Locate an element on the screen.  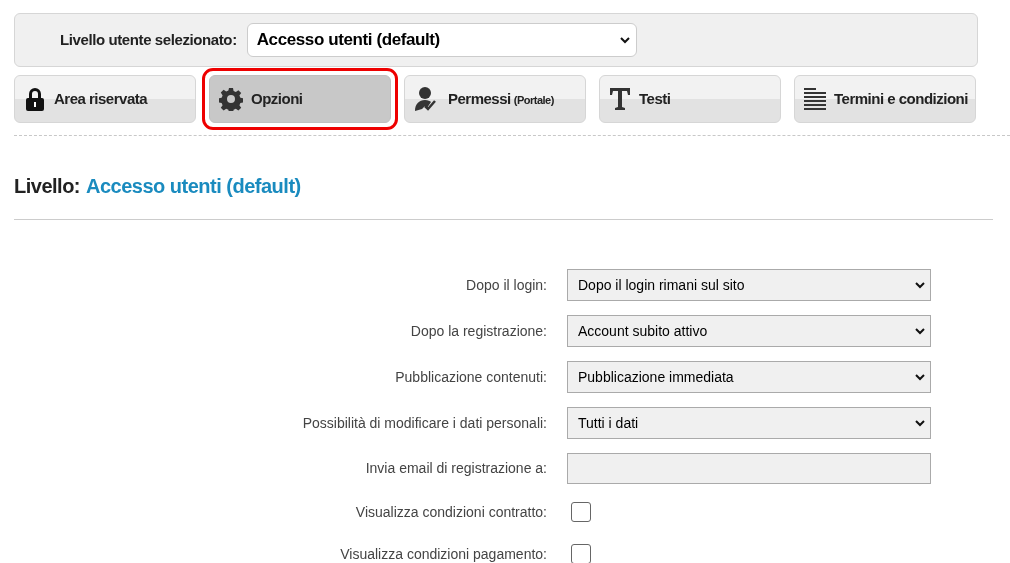
dropdown: Dopo il login rimani sul sito is located at coordinates (749, 285).